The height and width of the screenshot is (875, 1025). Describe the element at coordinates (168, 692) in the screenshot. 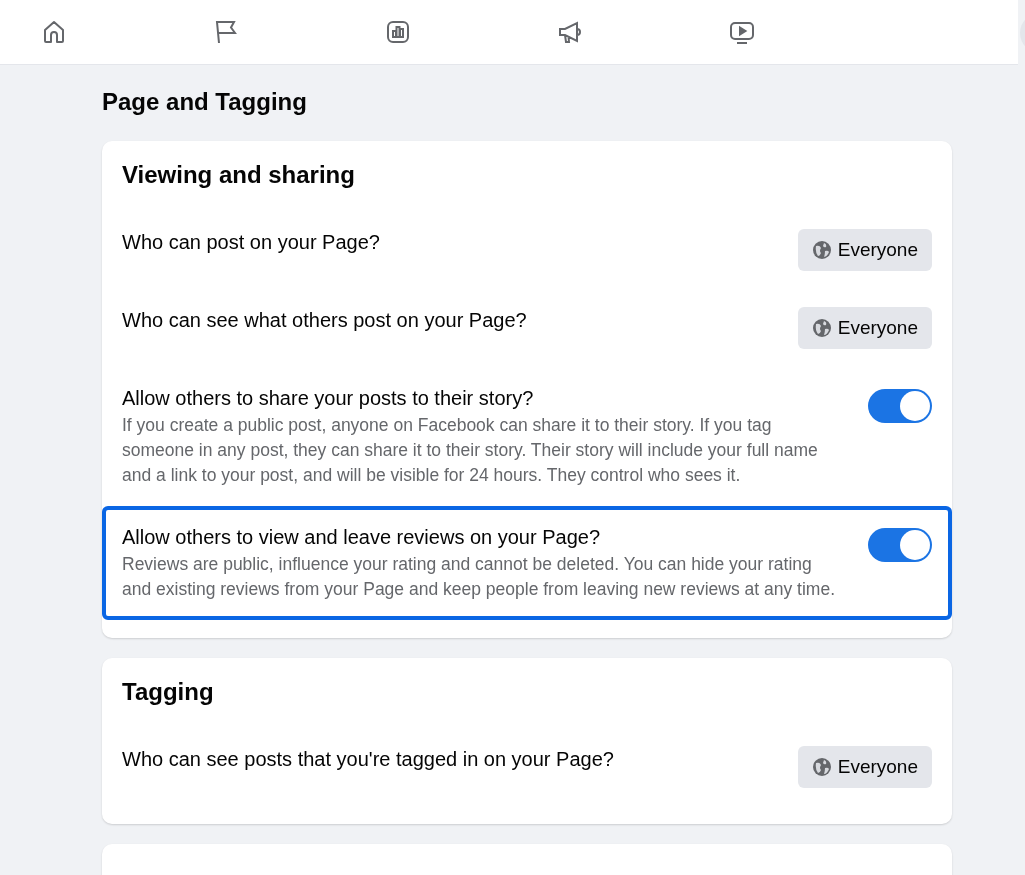

I see `section-heading: Tagging` at that location.